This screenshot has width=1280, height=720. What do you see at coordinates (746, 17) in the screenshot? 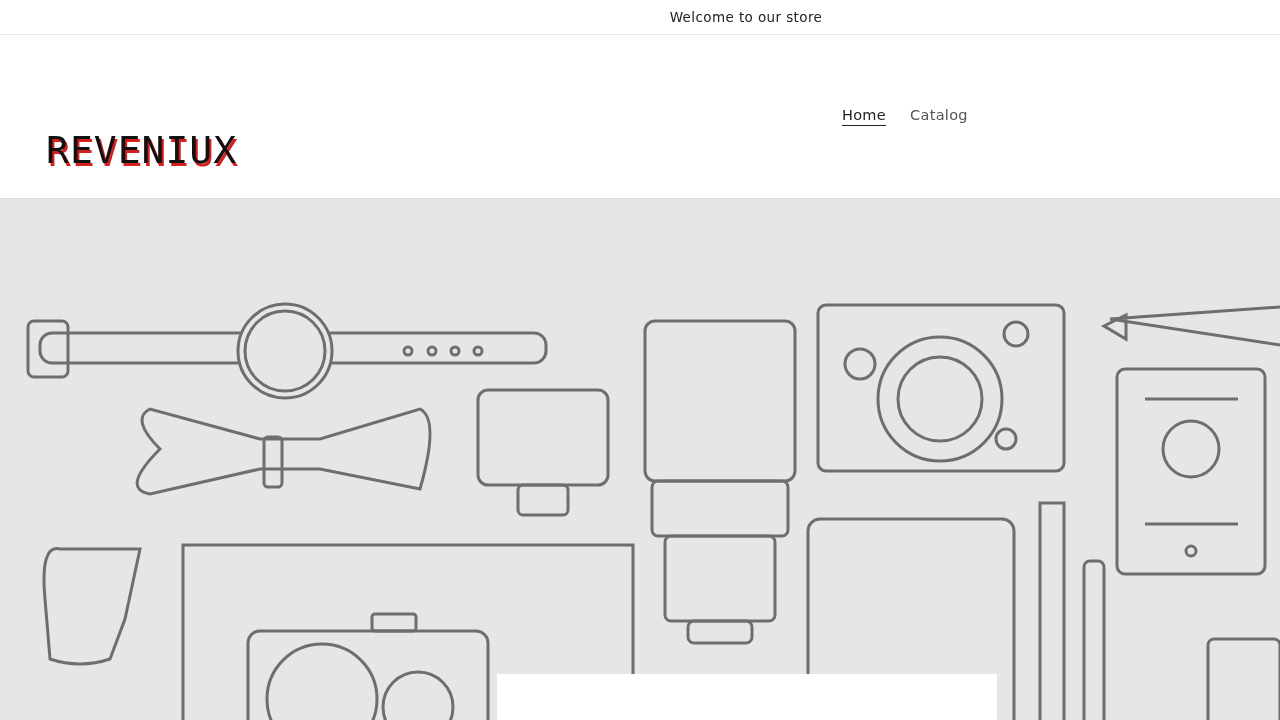
I see `announcement-text: Welcome to our store` at bounding box center [746, 17].